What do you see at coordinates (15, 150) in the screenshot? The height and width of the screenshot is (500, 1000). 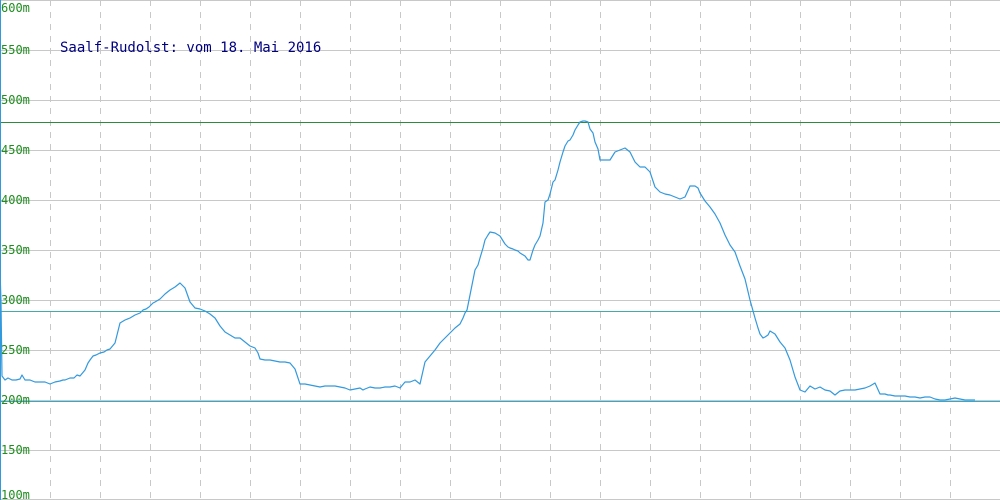 I see `y-tick-label-450m: 450m` at bounding box center [15, 150].